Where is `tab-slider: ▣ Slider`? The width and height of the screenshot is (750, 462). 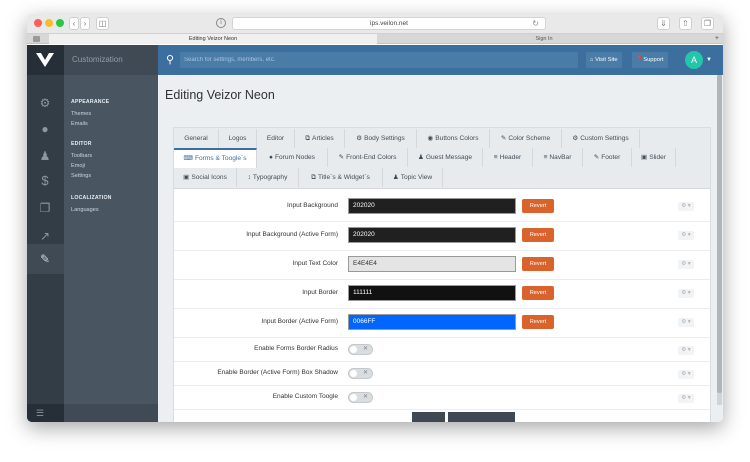 tab-slider: ▣ Slider is located at coordinates (654, 157).